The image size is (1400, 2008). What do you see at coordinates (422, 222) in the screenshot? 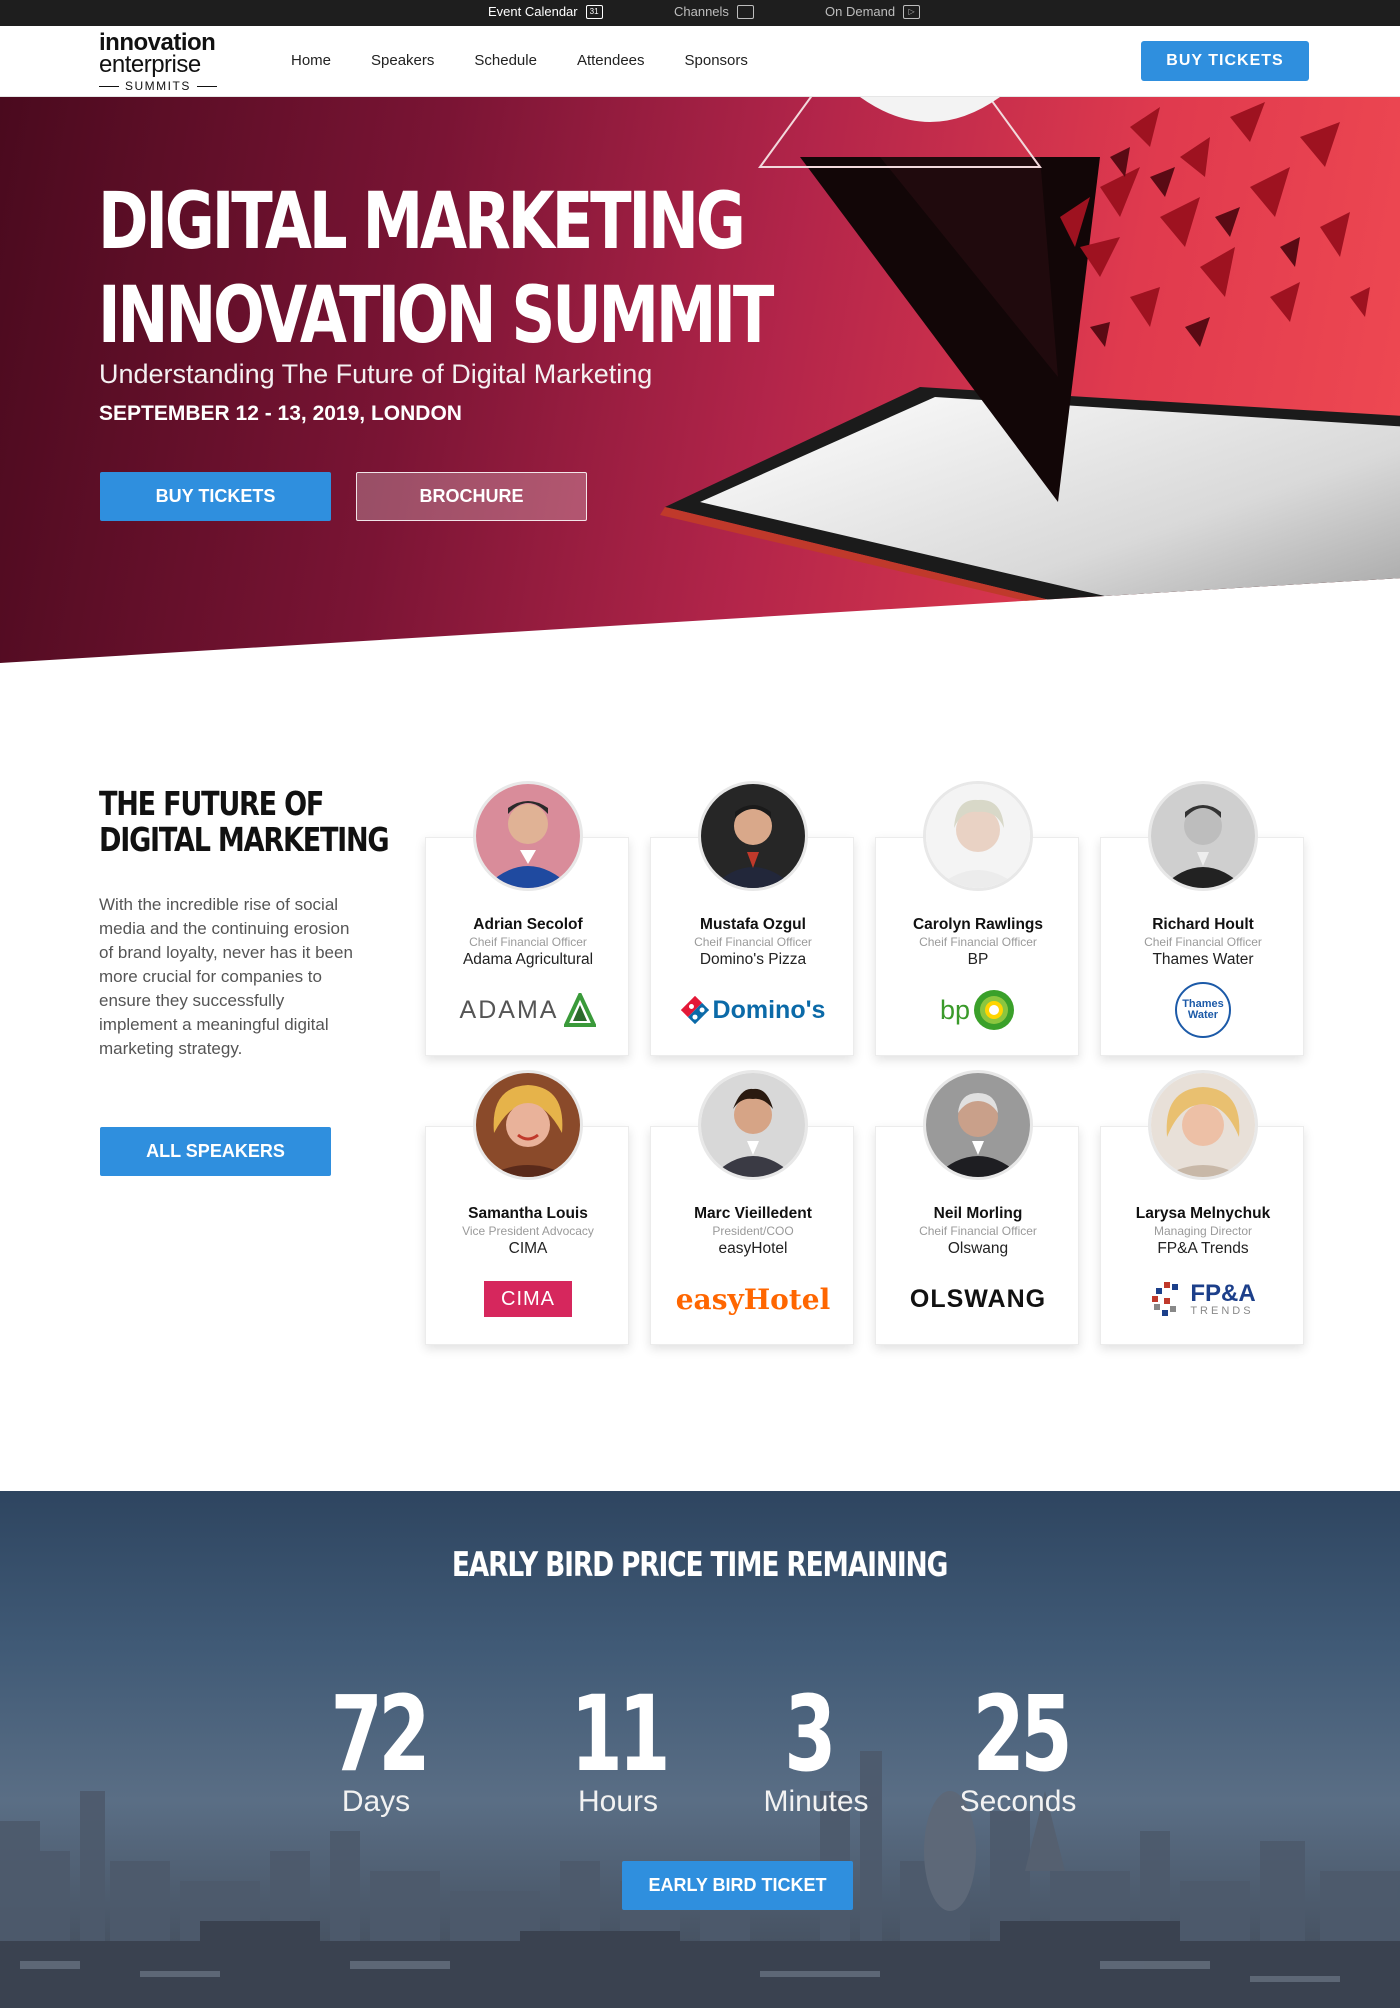
I see `hero-title-line1: DIGITAL MARKETING` at bounding box center [422, 222].